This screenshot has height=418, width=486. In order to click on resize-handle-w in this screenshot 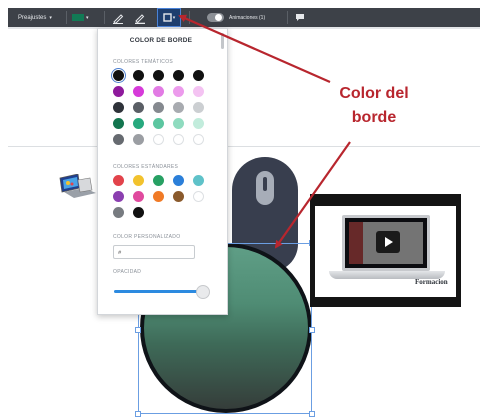, I will do `click(138, 330)`.